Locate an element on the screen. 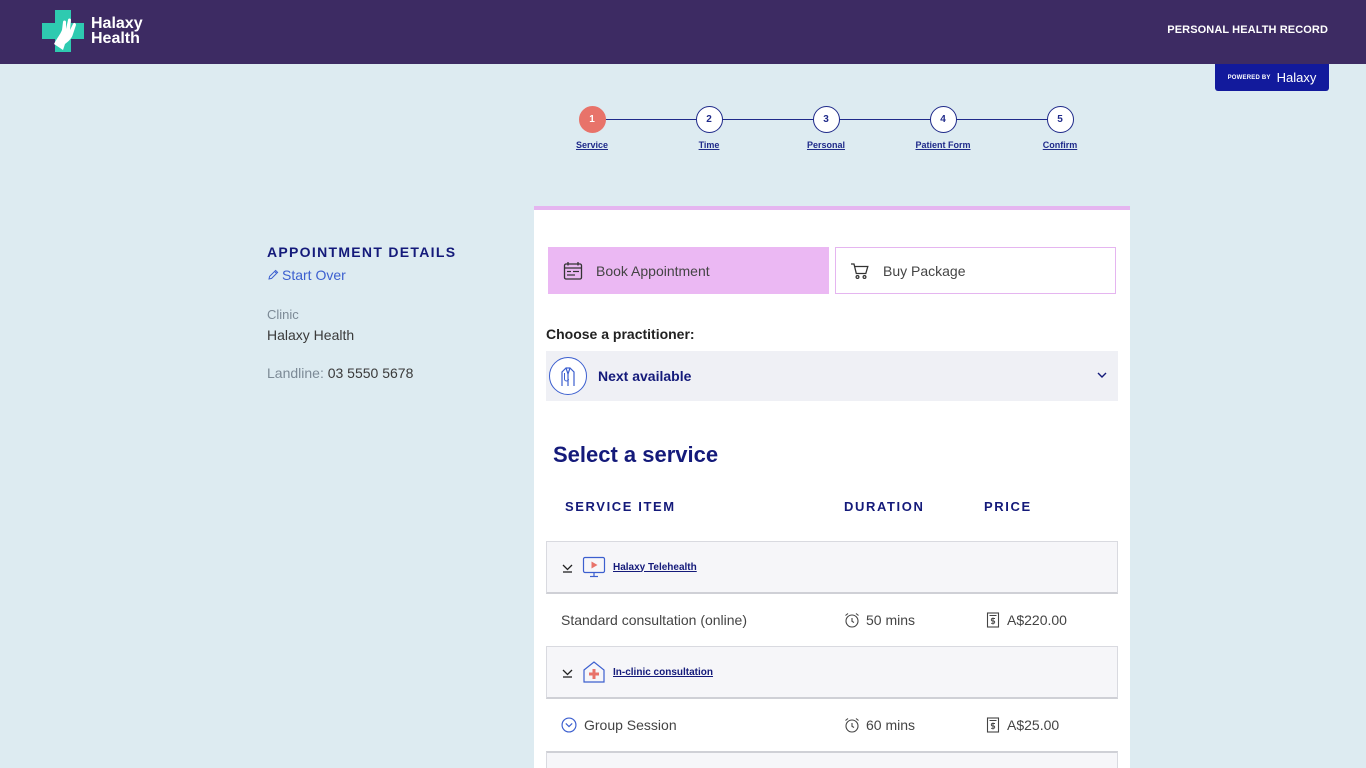 The image size is (1366, 768). clinic-label: Clinic is located at coordinates (283, 314).